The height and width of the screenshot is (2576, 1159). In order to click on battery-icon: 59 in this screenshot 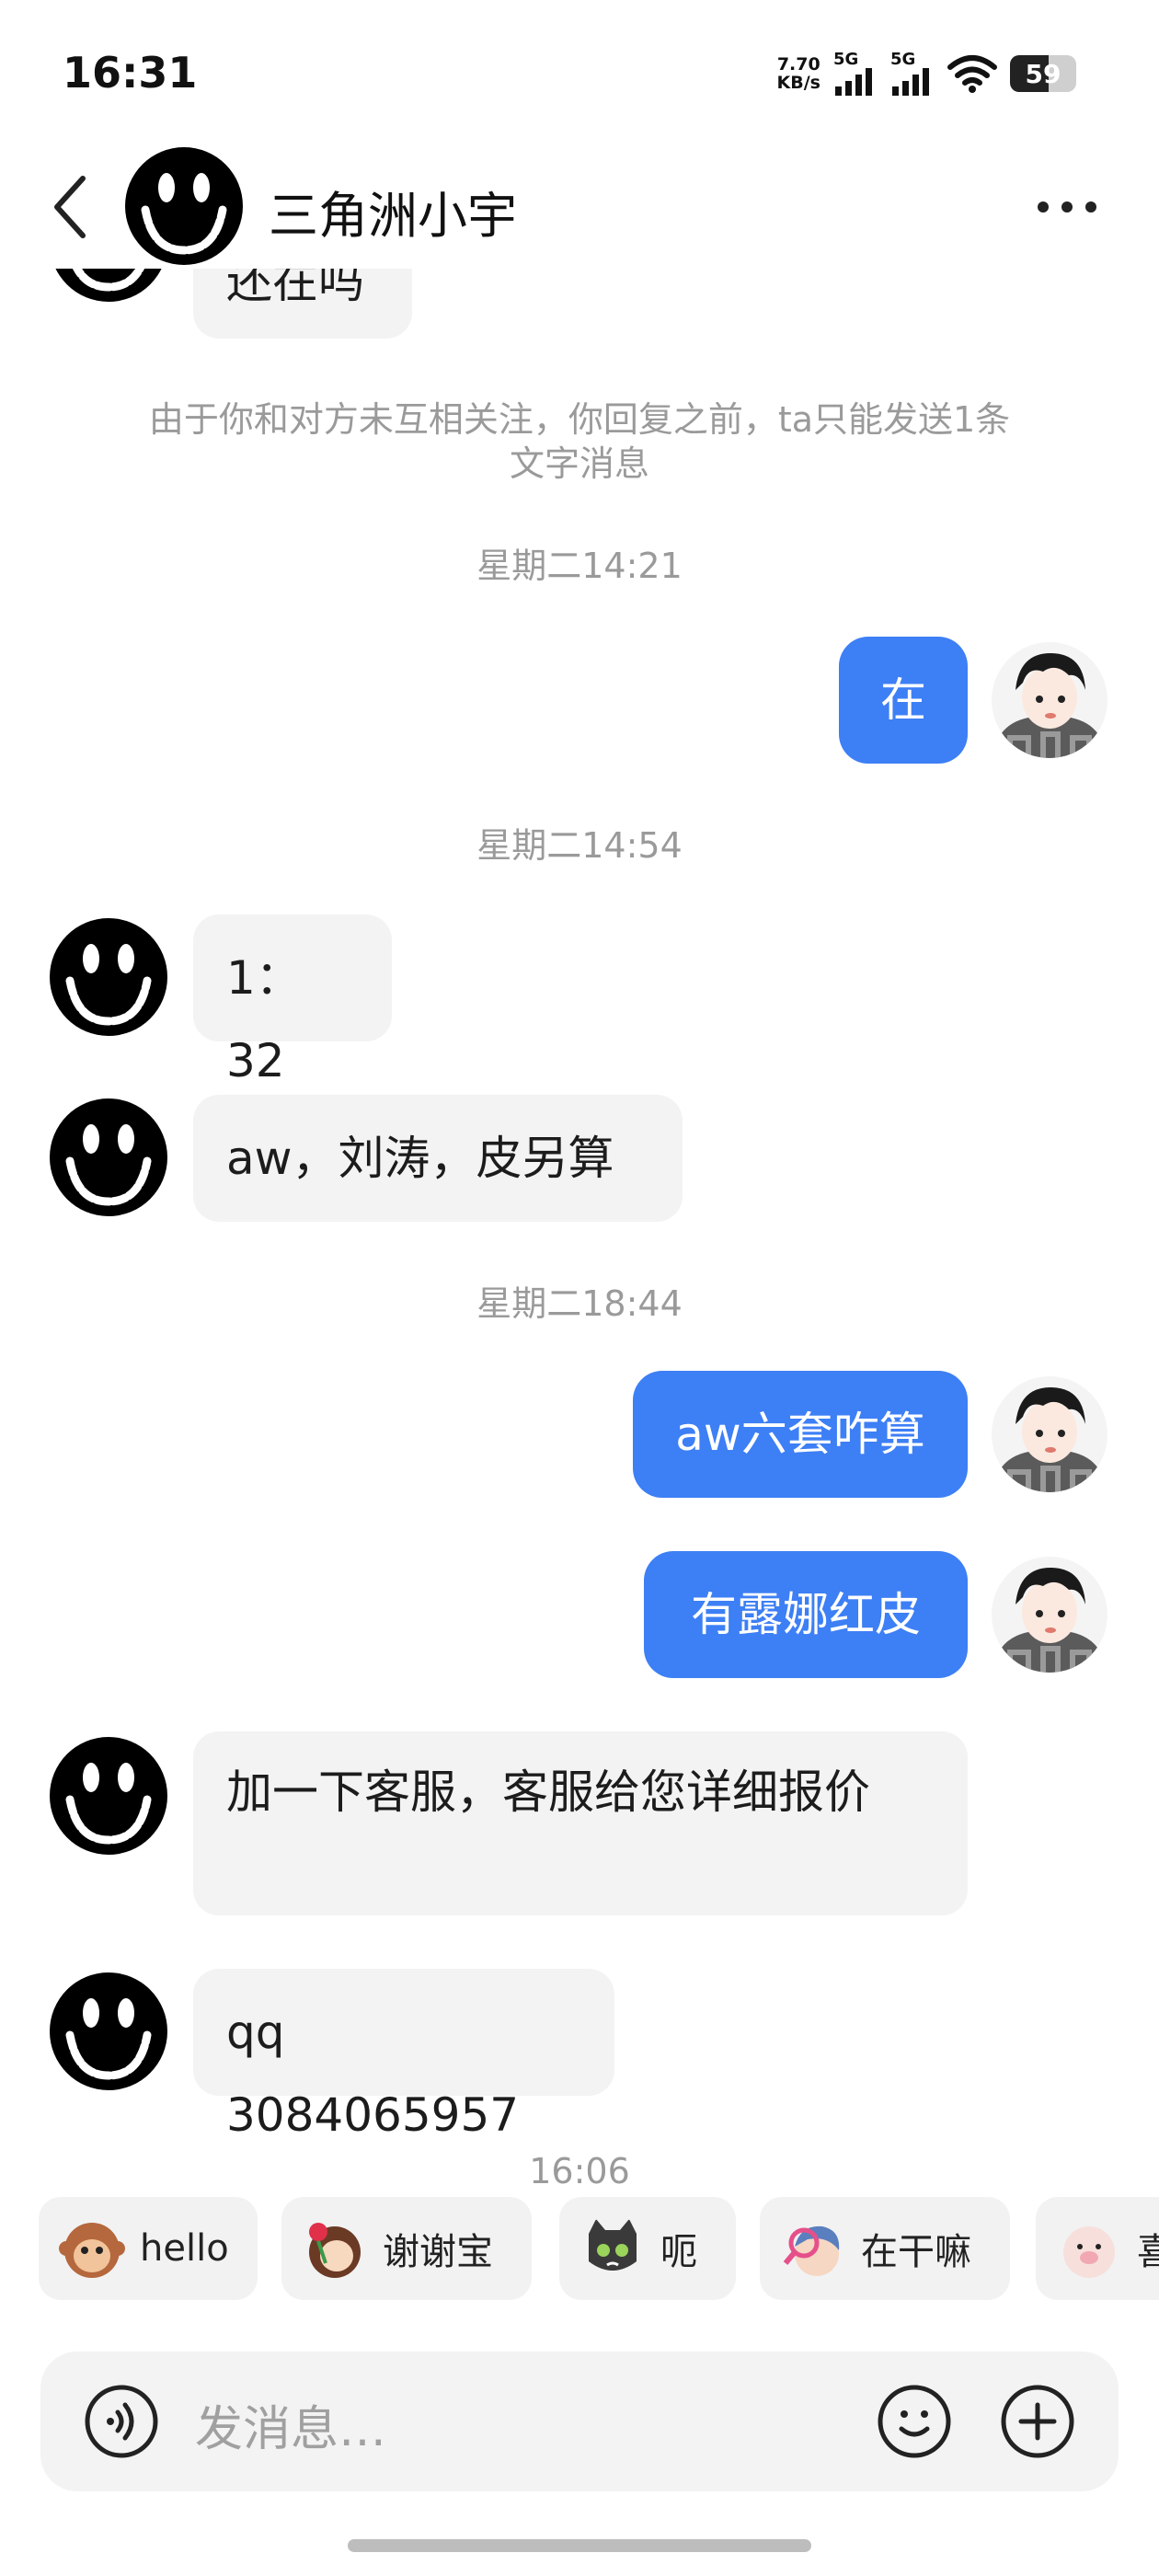, I will do `click(1043, 73)`.